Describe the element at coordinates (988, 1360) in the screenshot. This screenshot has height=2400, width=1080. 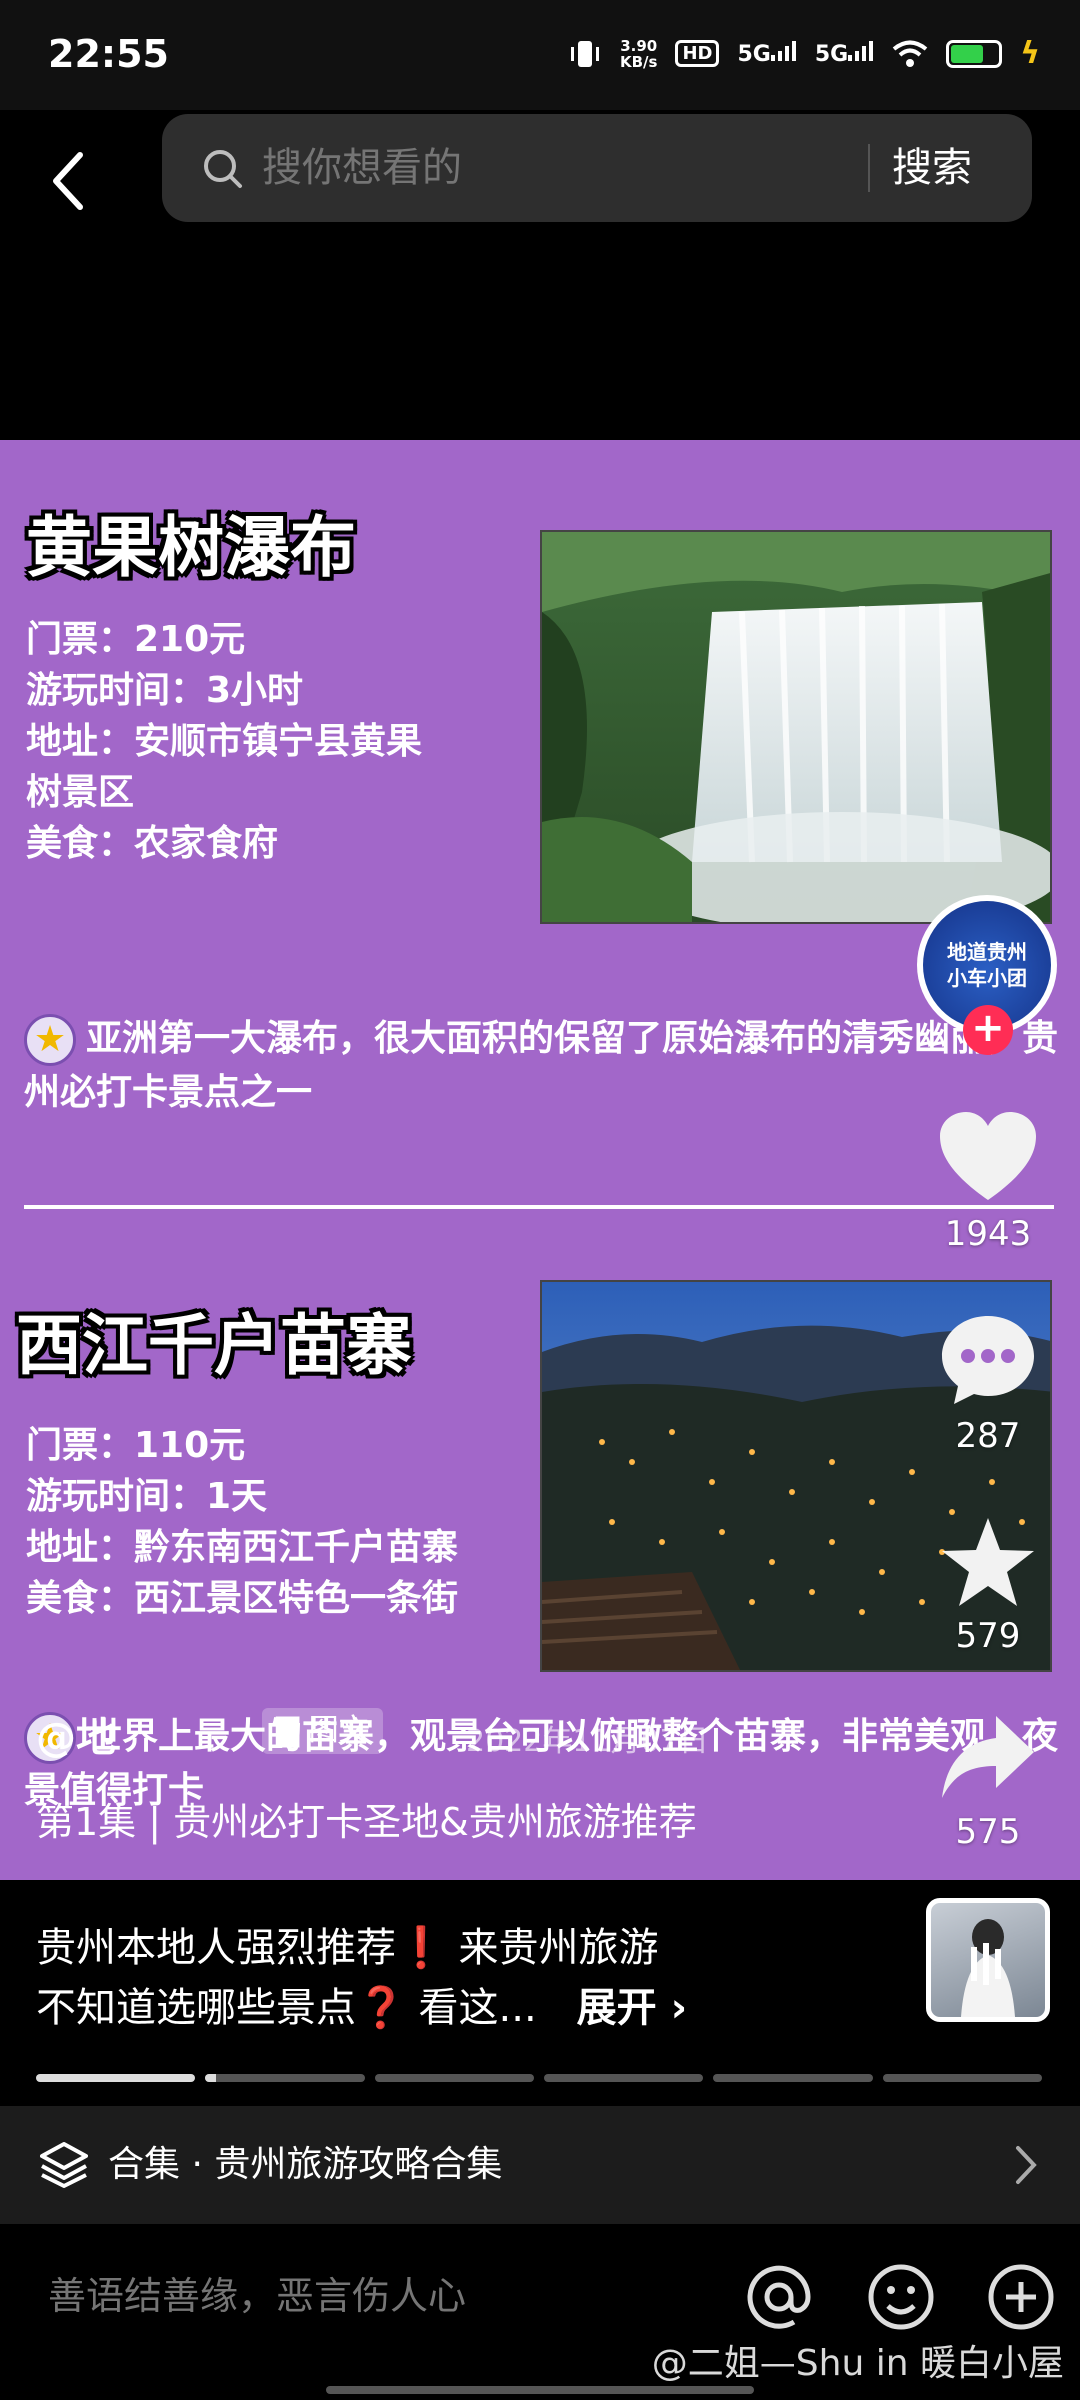
I see `comment-icon` at that location.